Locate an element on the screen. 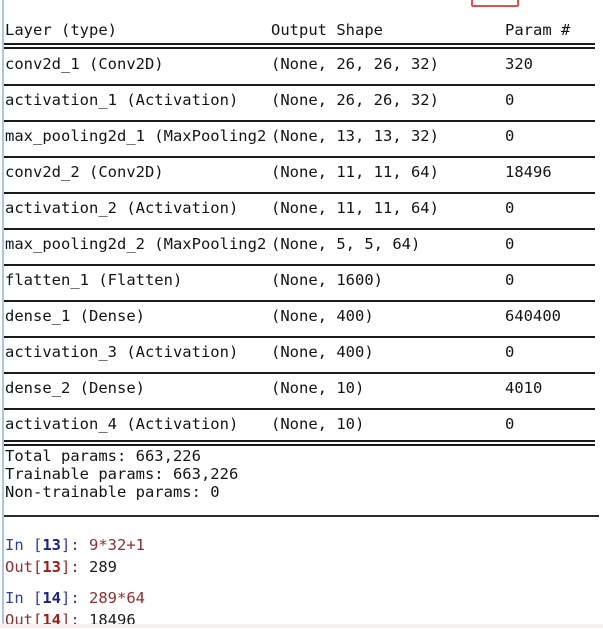  summary-cell-layer: activation_2 (Activation) is located at coordinates (122, 208).